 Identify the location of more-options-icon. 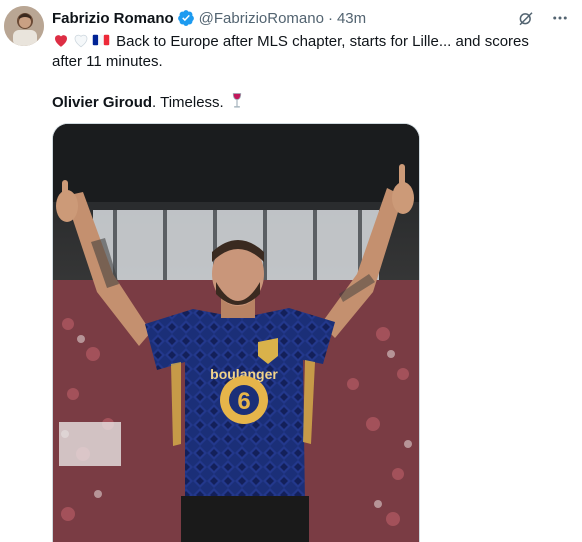
(560, 18).